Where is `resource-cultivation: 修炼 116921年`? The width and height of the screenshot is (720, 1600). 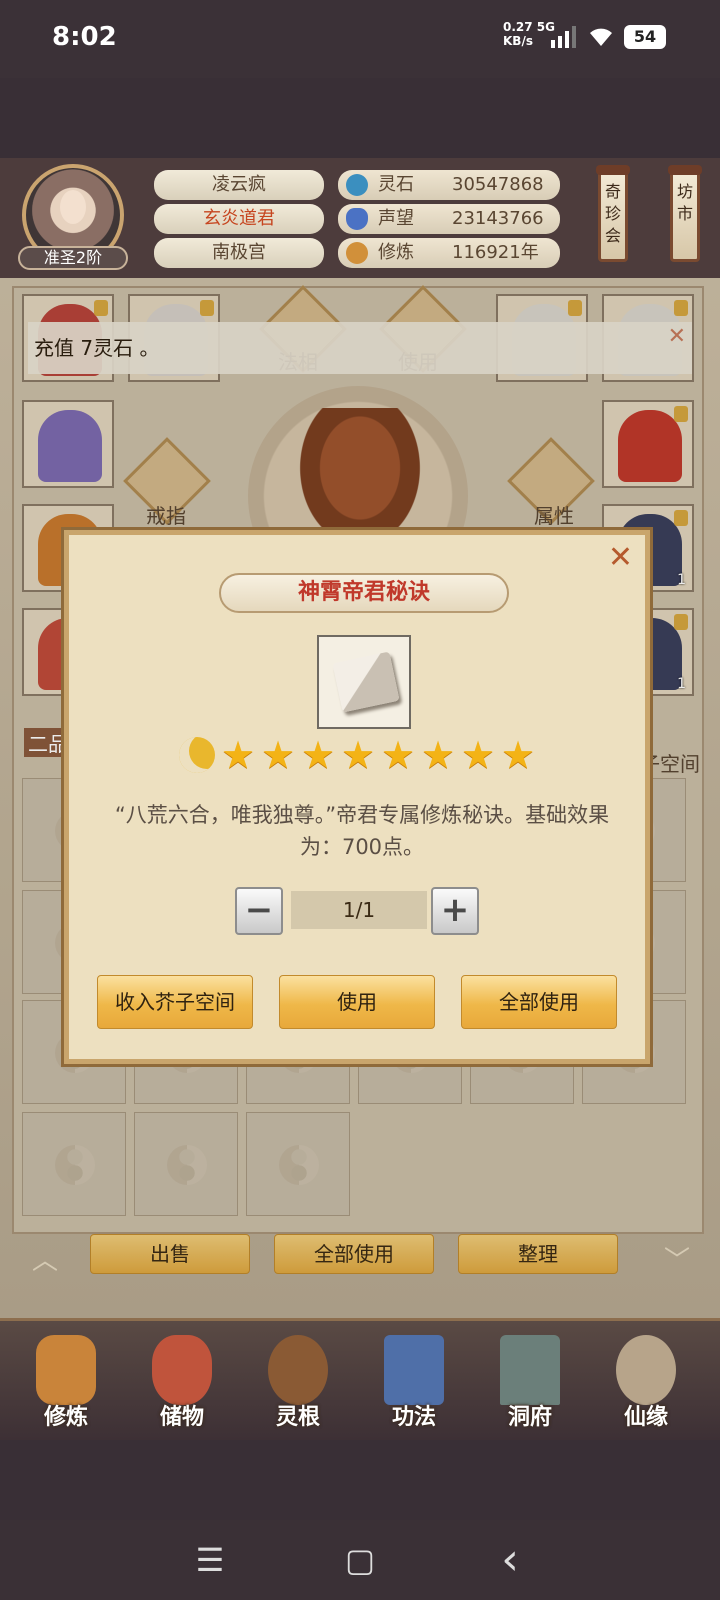 resource-cultivation: 修炼 116921年 is located at coordinates (449, 253).